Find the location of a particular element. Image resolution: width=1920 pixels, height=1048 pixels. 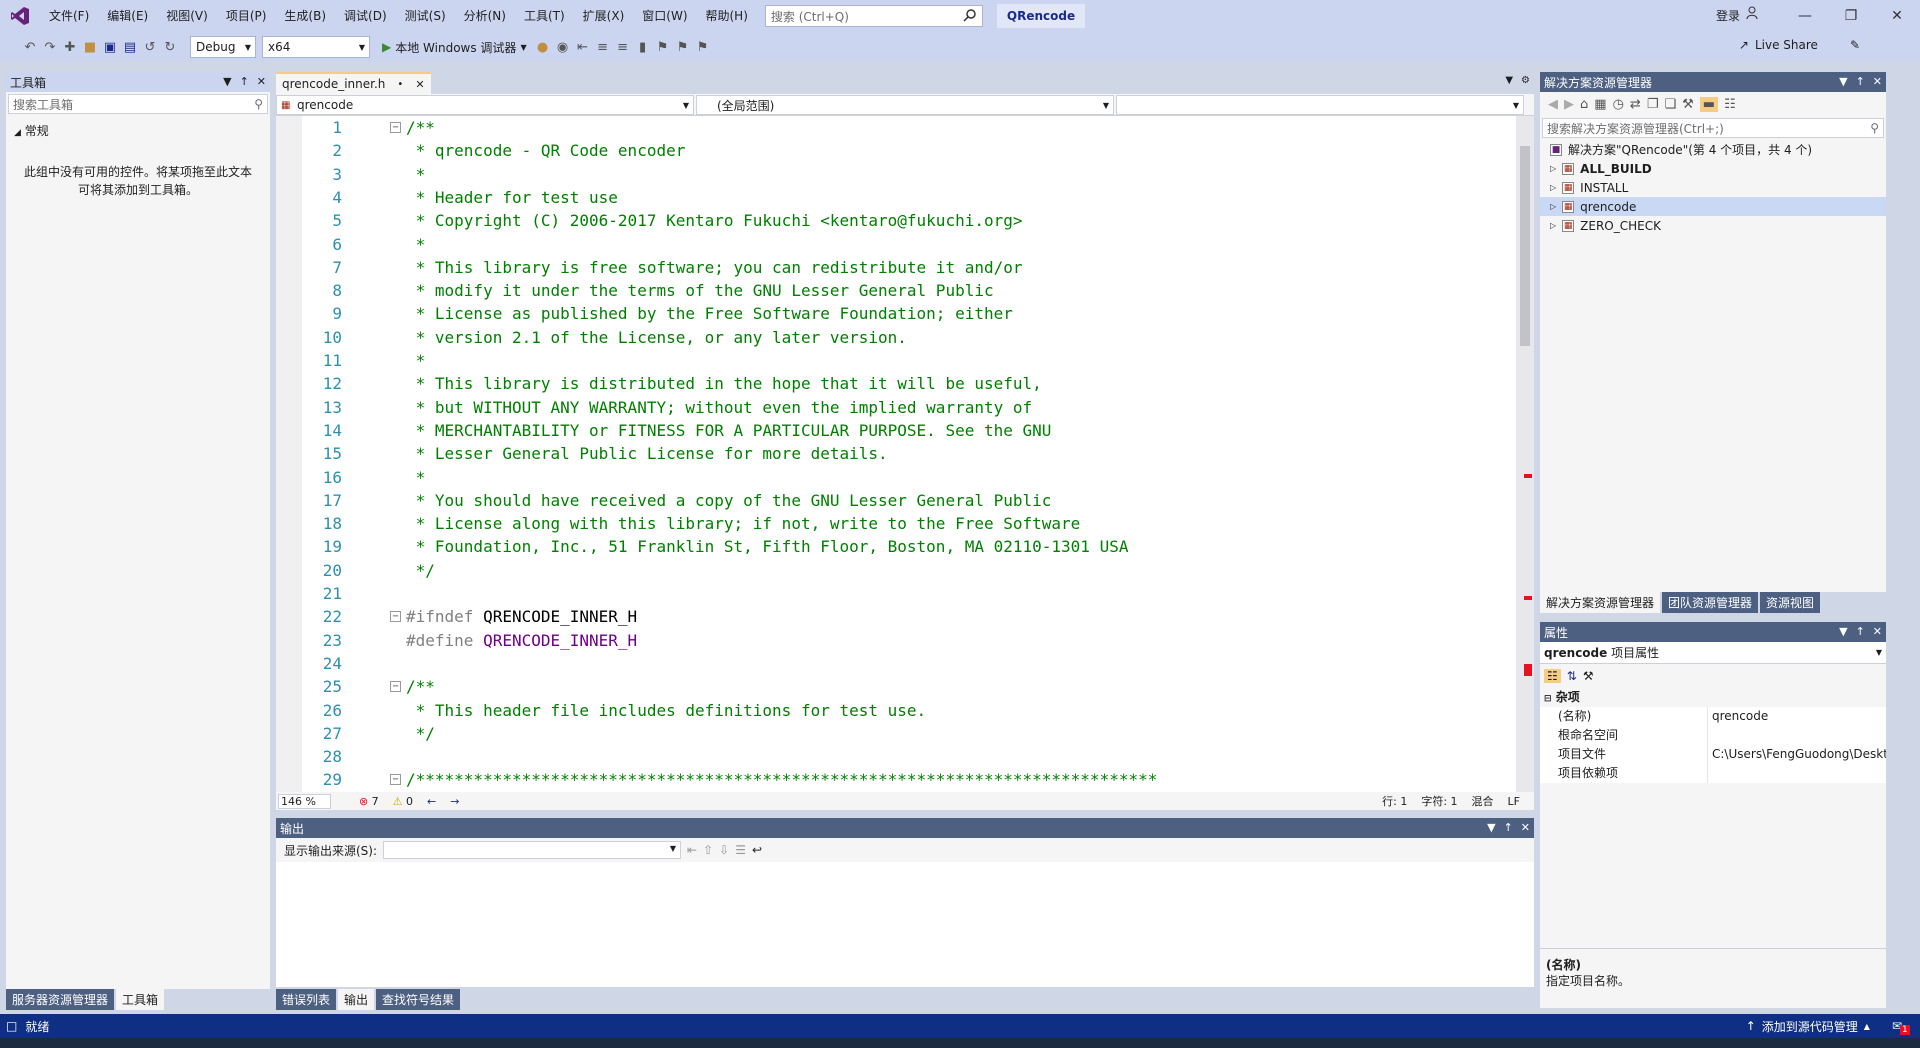

prev-bookmark-icon: ⚑ is located at coordinates (663, 47).